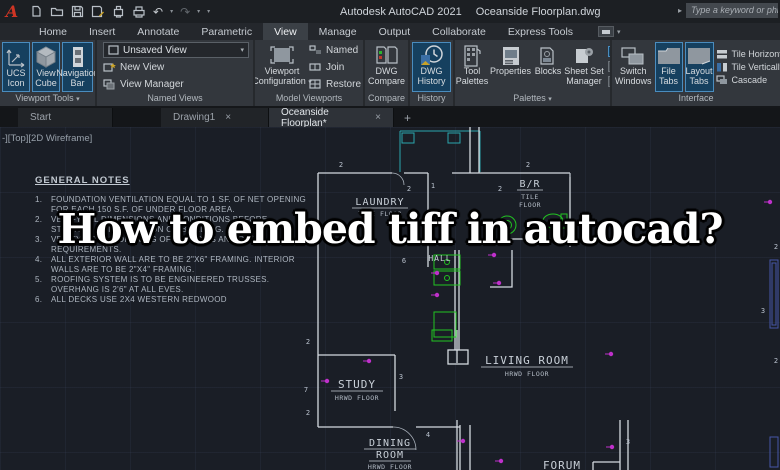 This screenshot has width=780, height=470. Describe the element at coordinates (335, 50) in the screenshot. I see `named-viewports-button: Named` at that location.